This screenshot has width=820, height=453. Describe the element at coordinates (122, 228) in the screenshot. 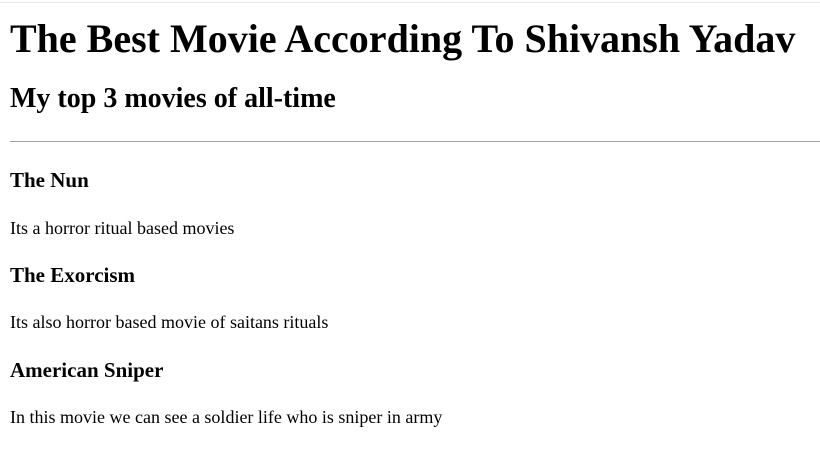

I see `movie-description: Its a horror ritual based movies` at that location.